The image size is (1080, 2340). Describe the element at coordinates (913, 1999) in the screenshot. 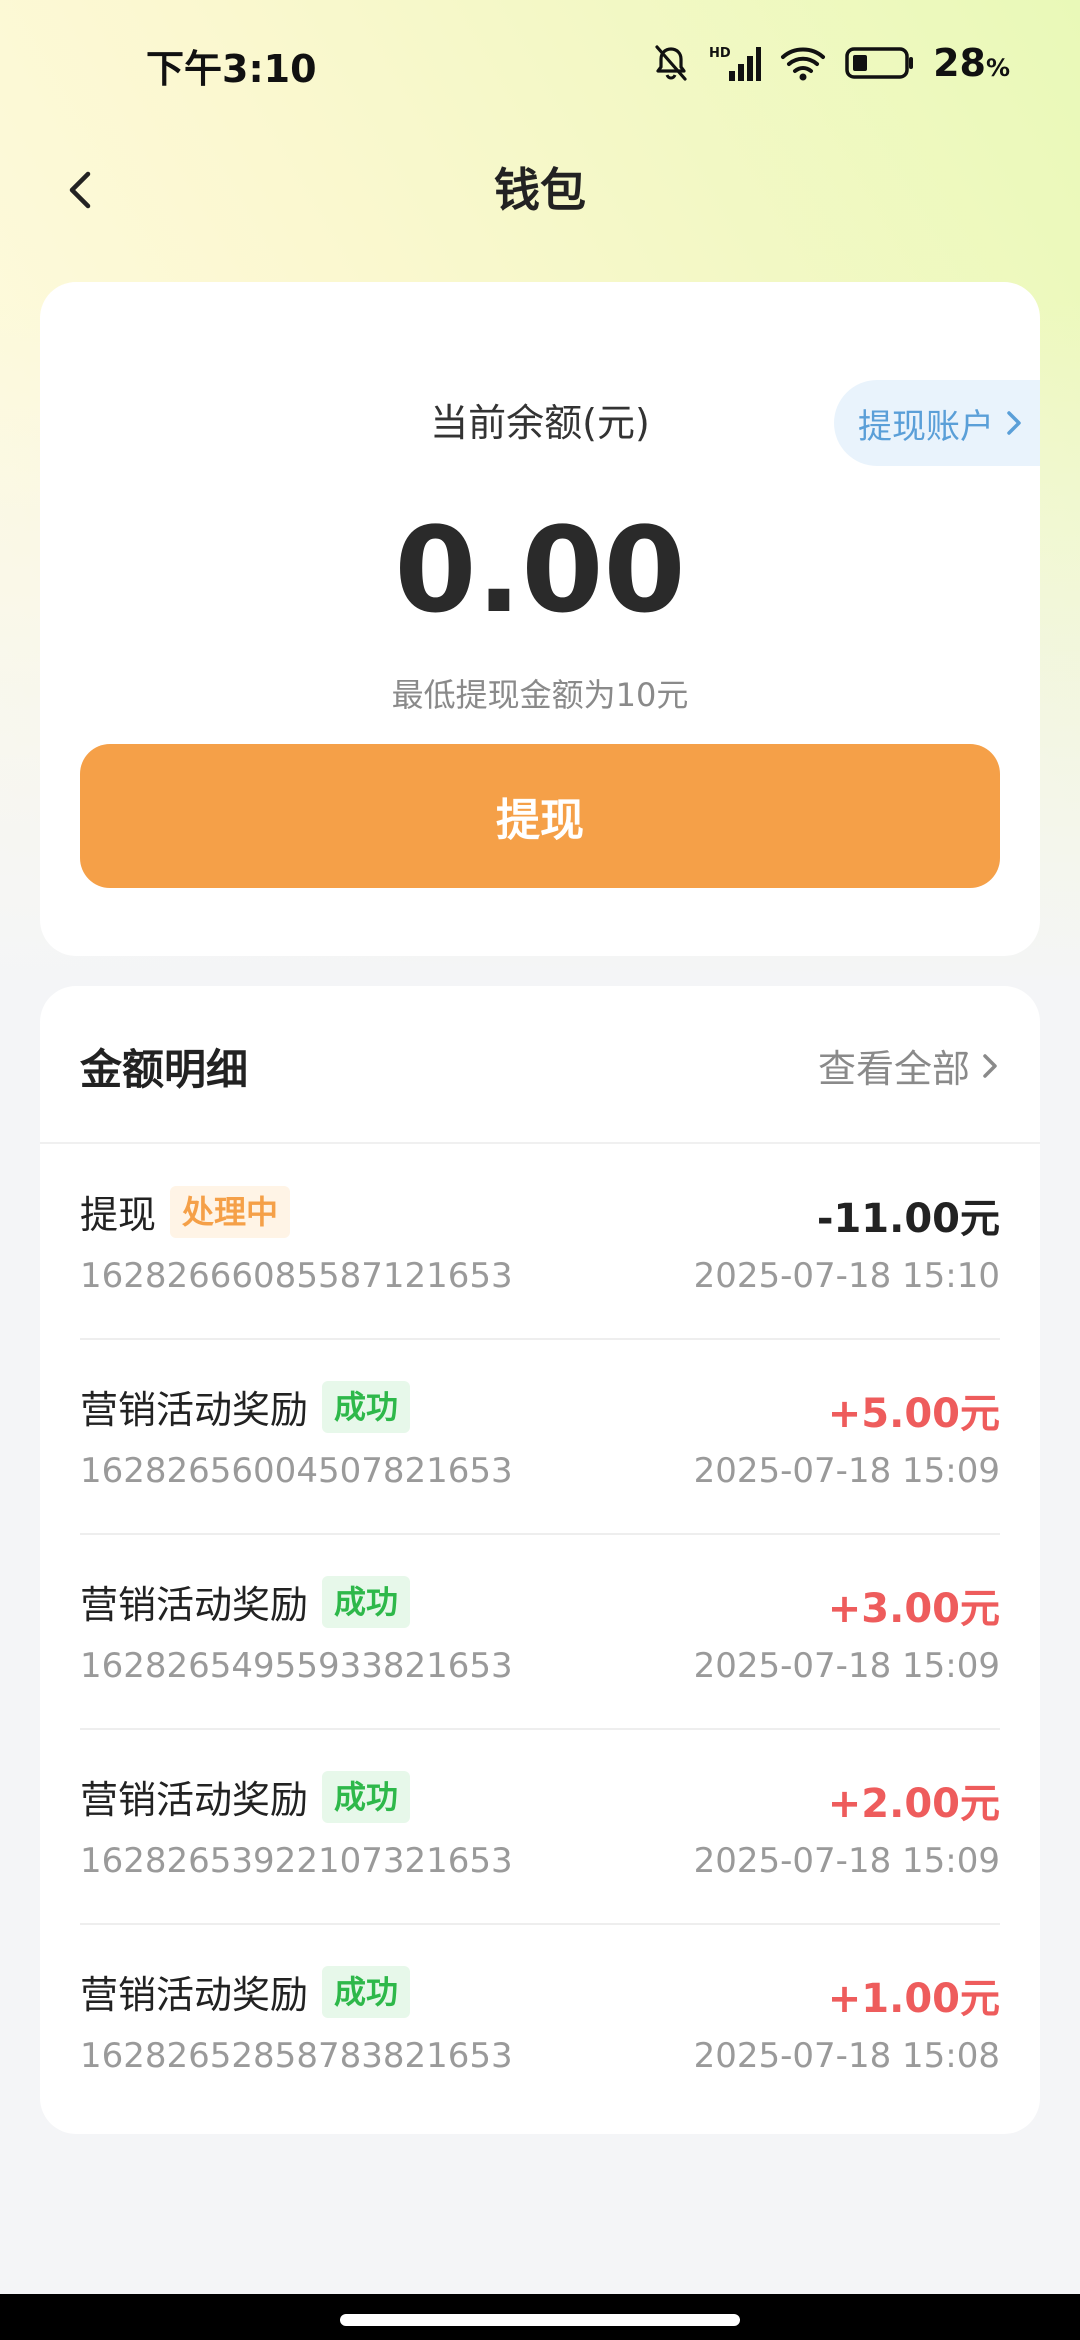

I see `record-amount: +1.00元` at that location.